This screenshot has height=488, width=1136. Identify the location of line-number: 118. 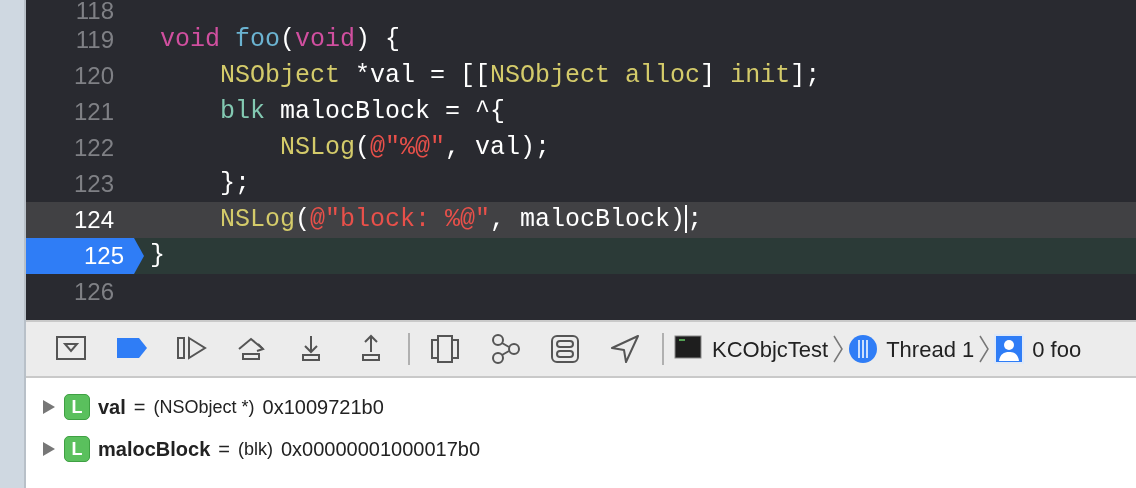
(94, 11).